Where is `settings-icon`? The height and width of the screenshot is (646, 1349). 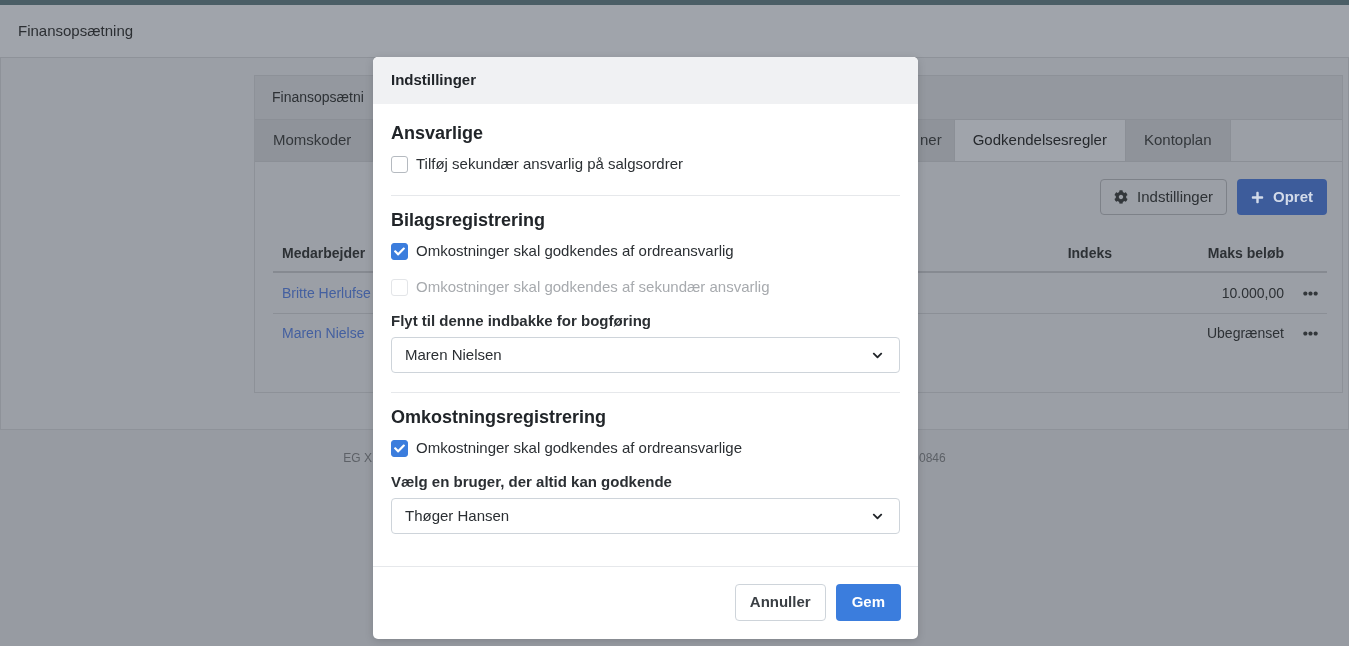 settings-icon is located at coordinates (1121, 197).